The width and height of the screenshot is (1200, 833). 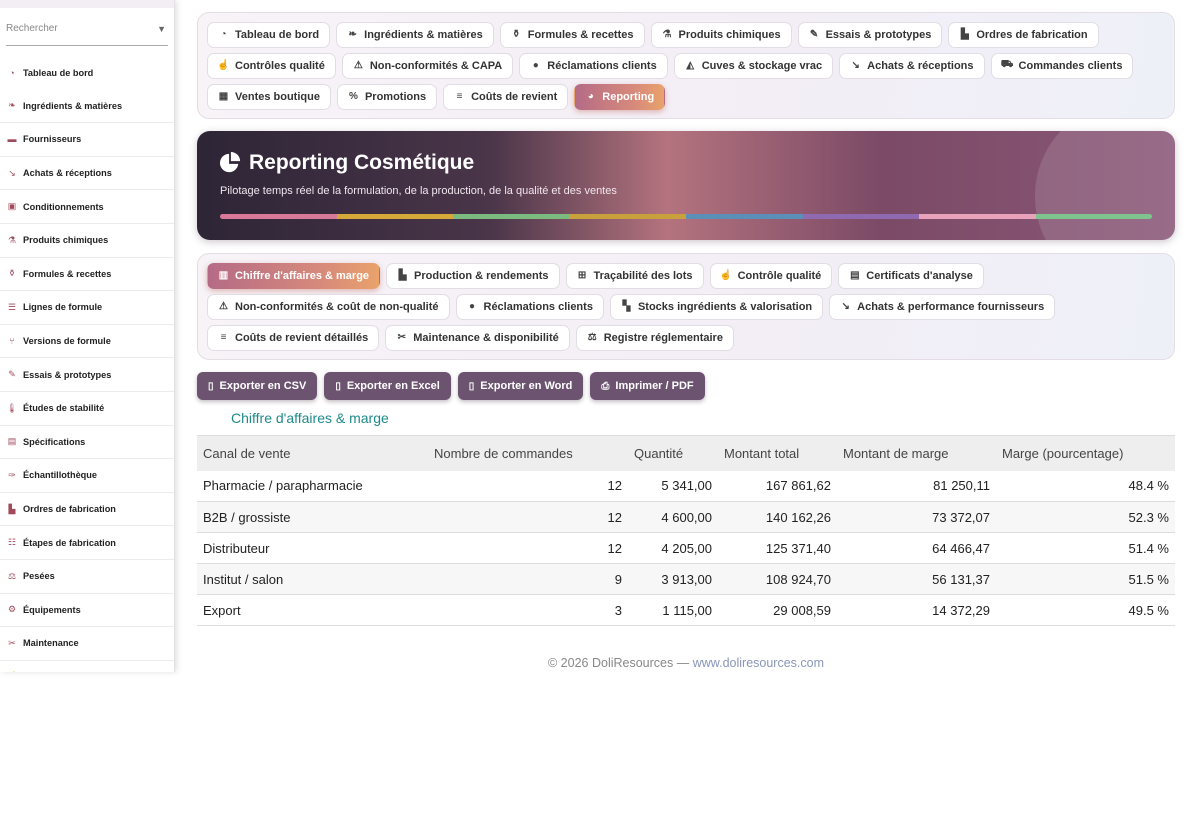 I want to click on tab-label: Promotions, so click(x=395, y=96).